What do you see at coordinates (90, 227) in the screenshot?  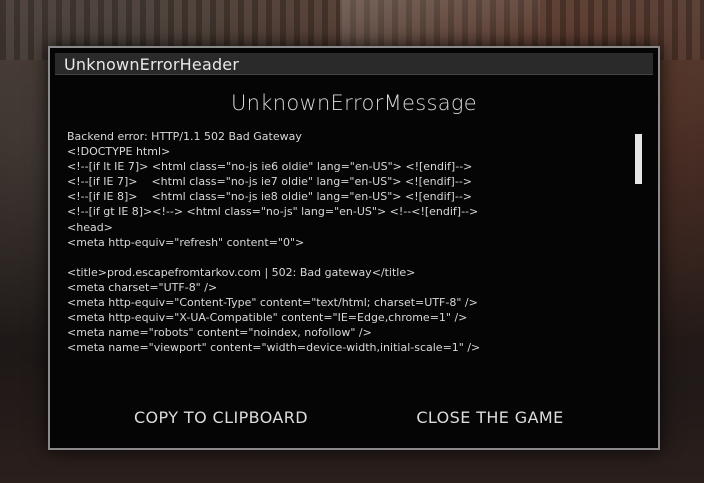 I see `log-line: <head>` at bounding box center [90, 227].